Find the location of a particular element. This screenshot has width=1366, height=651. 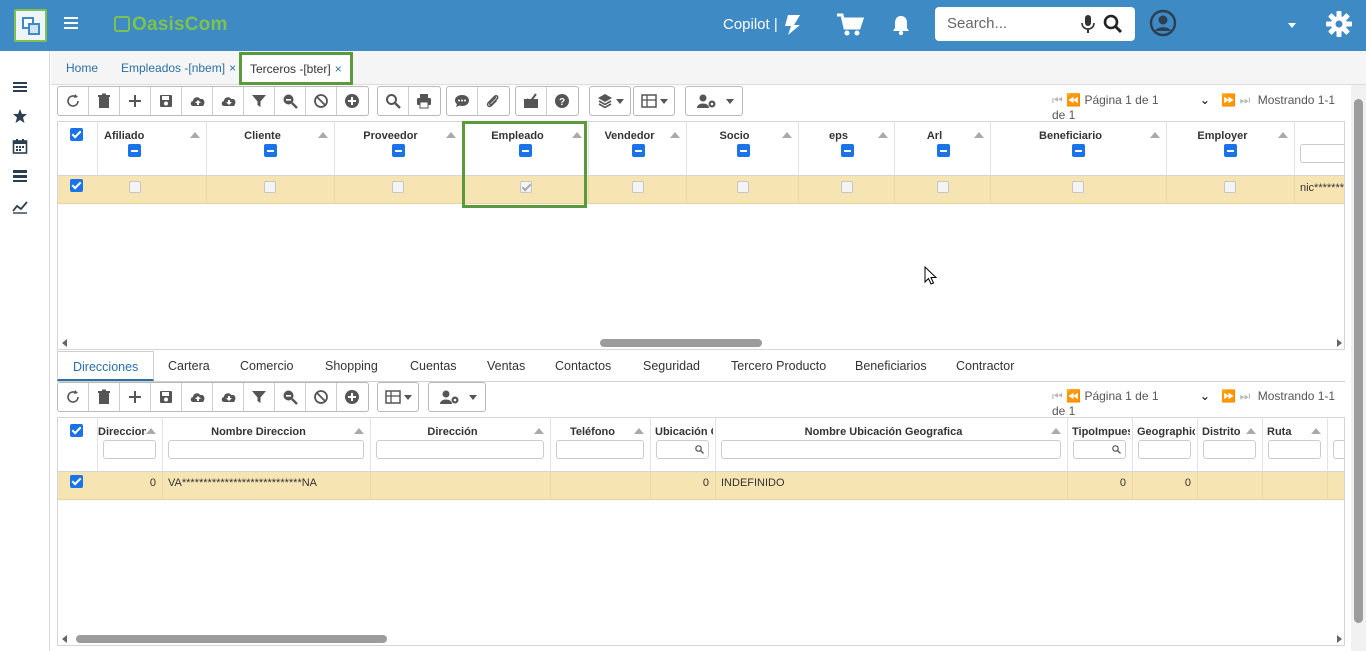

zoom-out-button is located at coordinates (290, 397).